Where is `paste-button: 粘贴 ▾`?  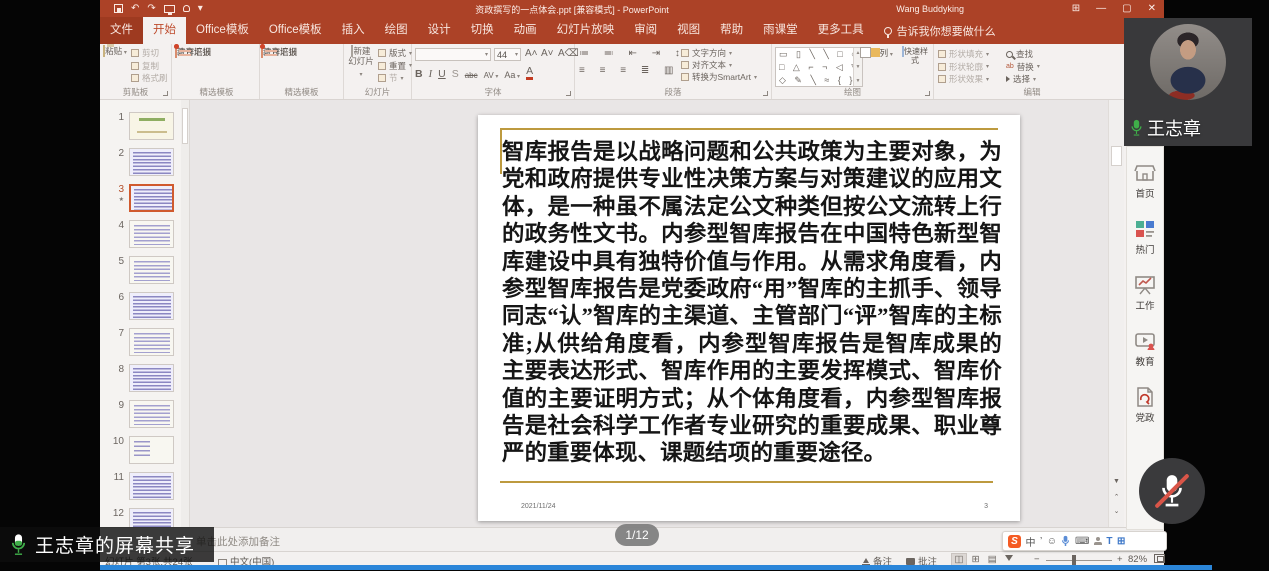 paste-button: 粘贴 ▾ is located at coordinates (115, 51).